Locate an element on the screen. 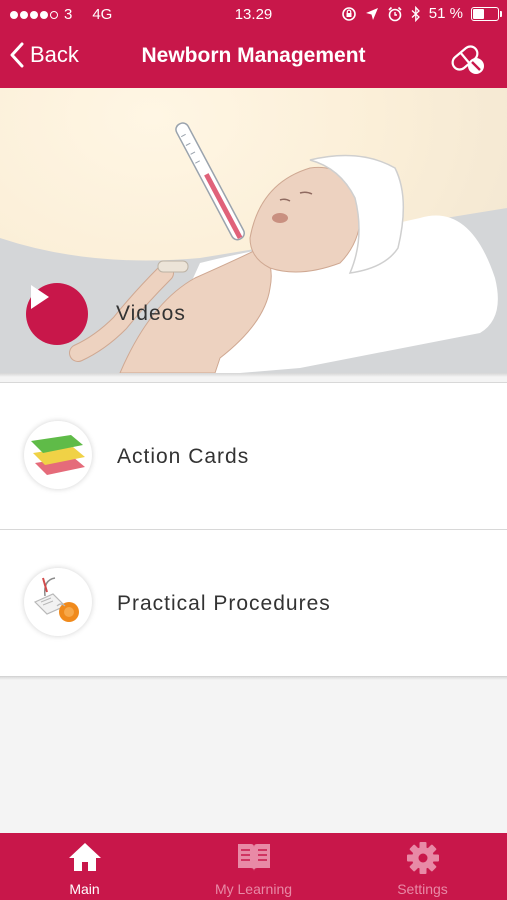 This screenshot has width=507, height=900. alarm-icon is located at coordinates (395, 13).